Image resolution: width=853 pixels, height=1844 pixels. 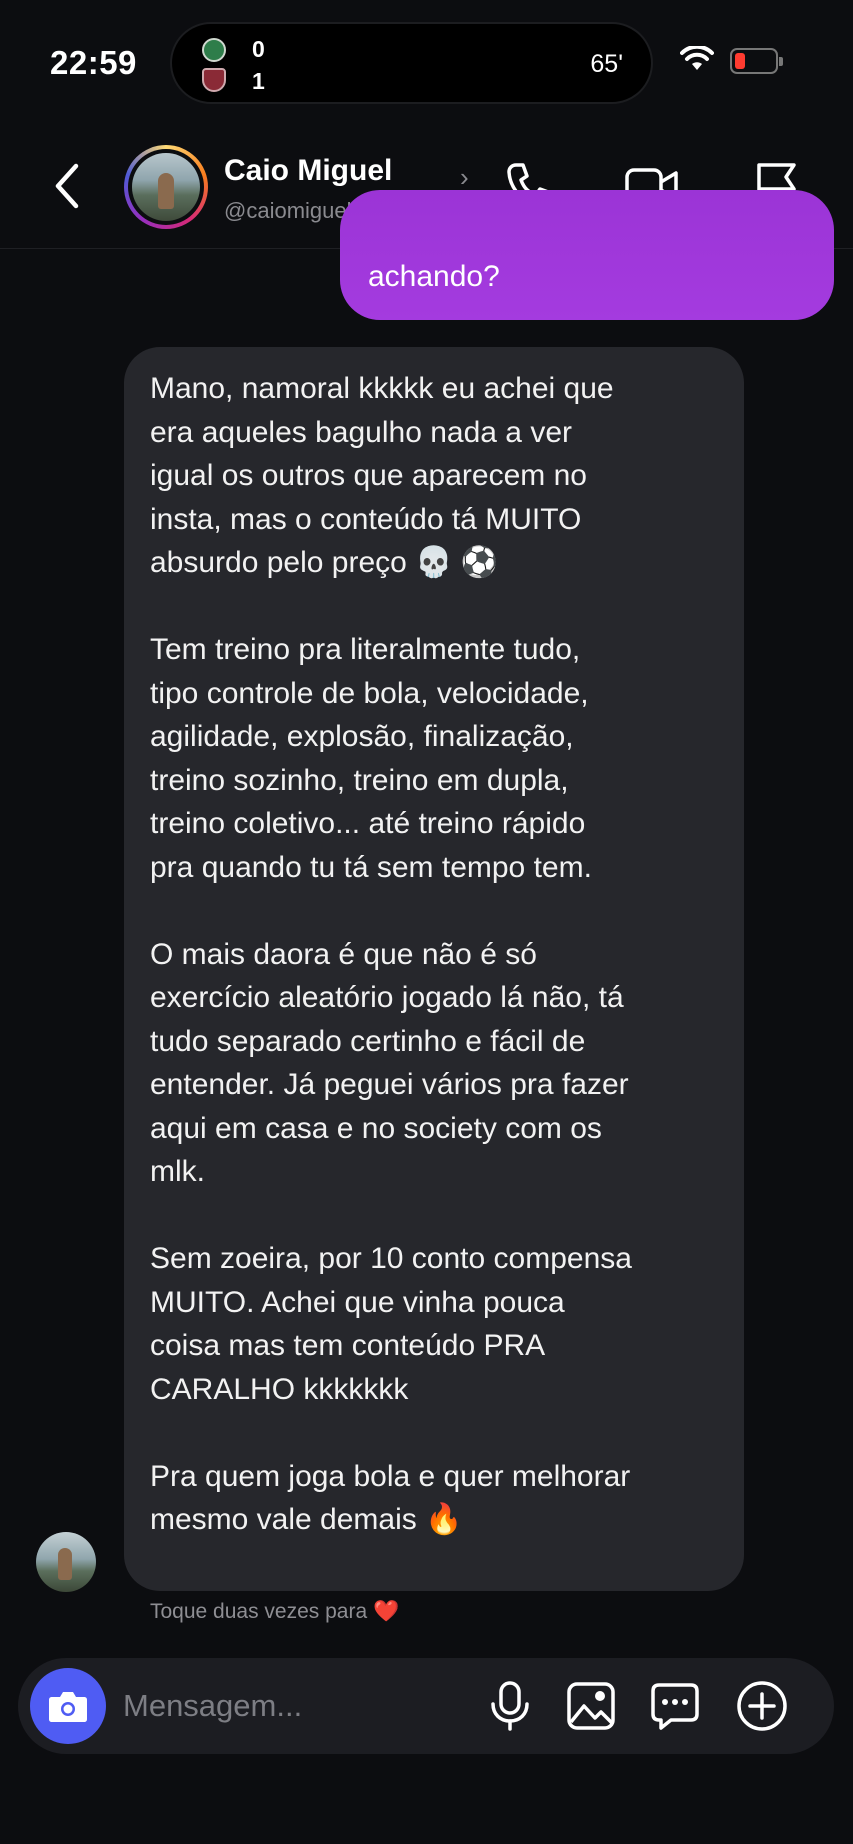 What do you see at coordinates (464, 177) in the screenshot?
I see `chevron-right-icon: ›` at bounding box center [464, 177].